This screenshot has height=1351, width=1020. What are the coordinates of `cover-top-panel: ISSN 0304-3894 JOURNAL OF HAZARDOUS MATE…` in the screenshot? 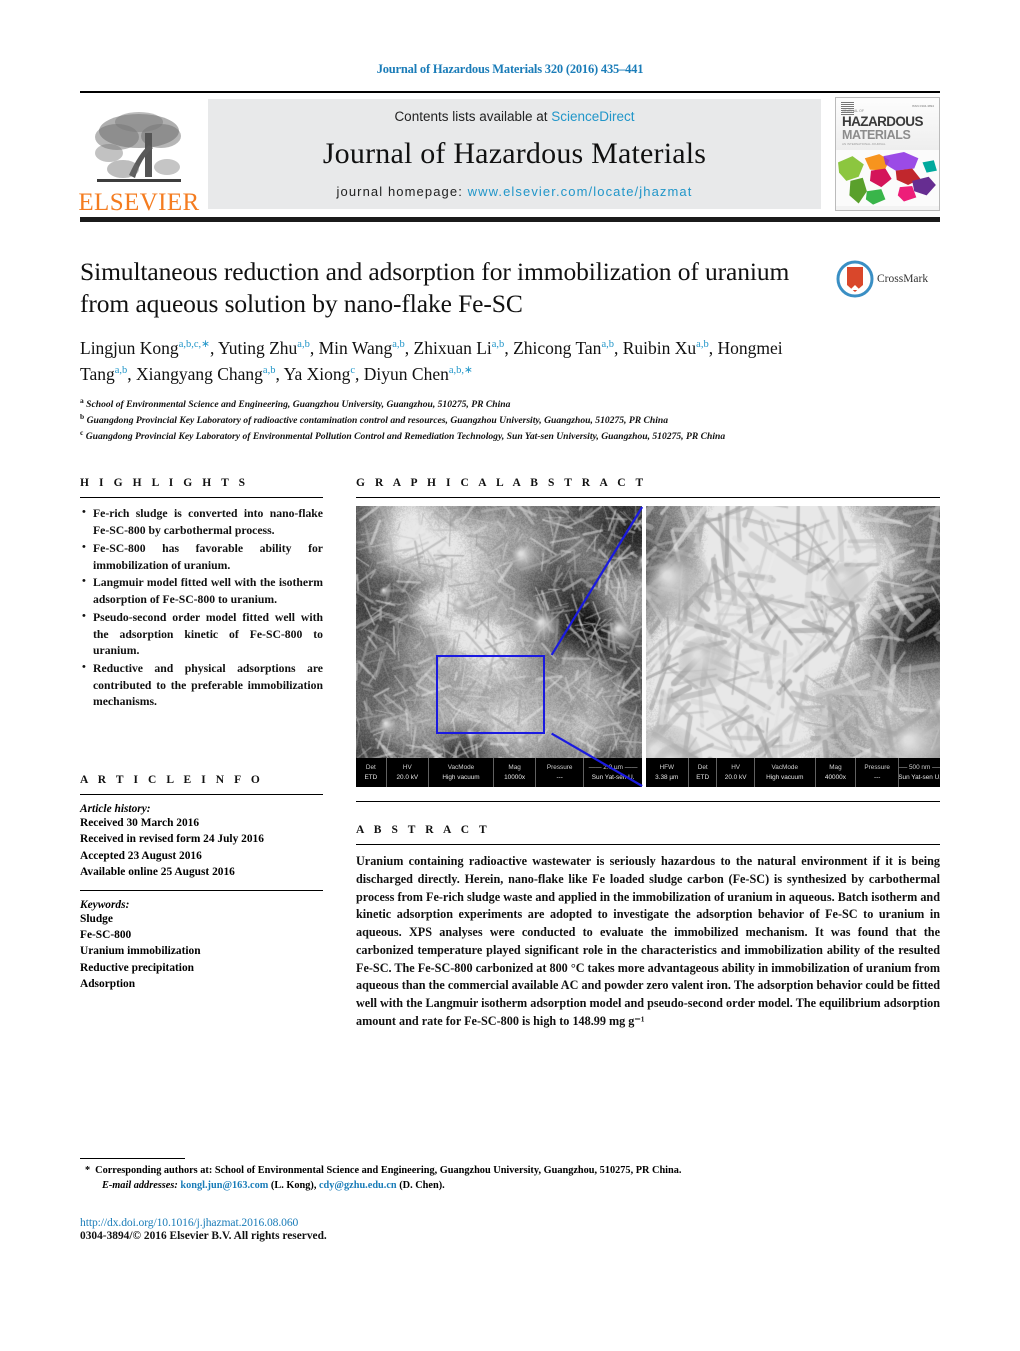 It's located at (887, 124).